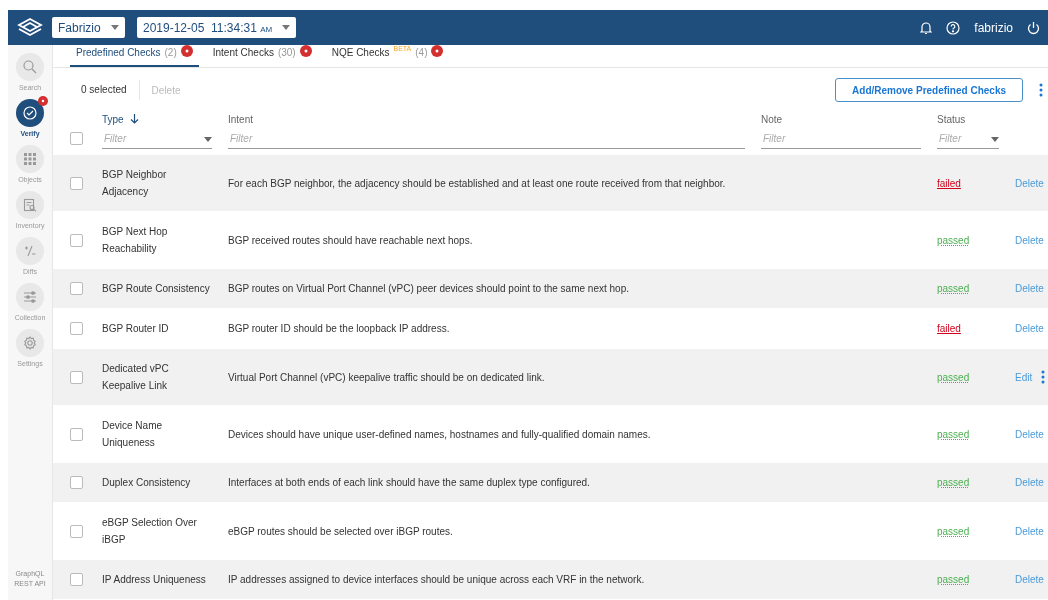 The width and height of the screenshot is (1048, 600). What do you see at coordinates (134, 119) in the screenshot?
I see `sort-arrow-icon` at bounding box center [134, 119].